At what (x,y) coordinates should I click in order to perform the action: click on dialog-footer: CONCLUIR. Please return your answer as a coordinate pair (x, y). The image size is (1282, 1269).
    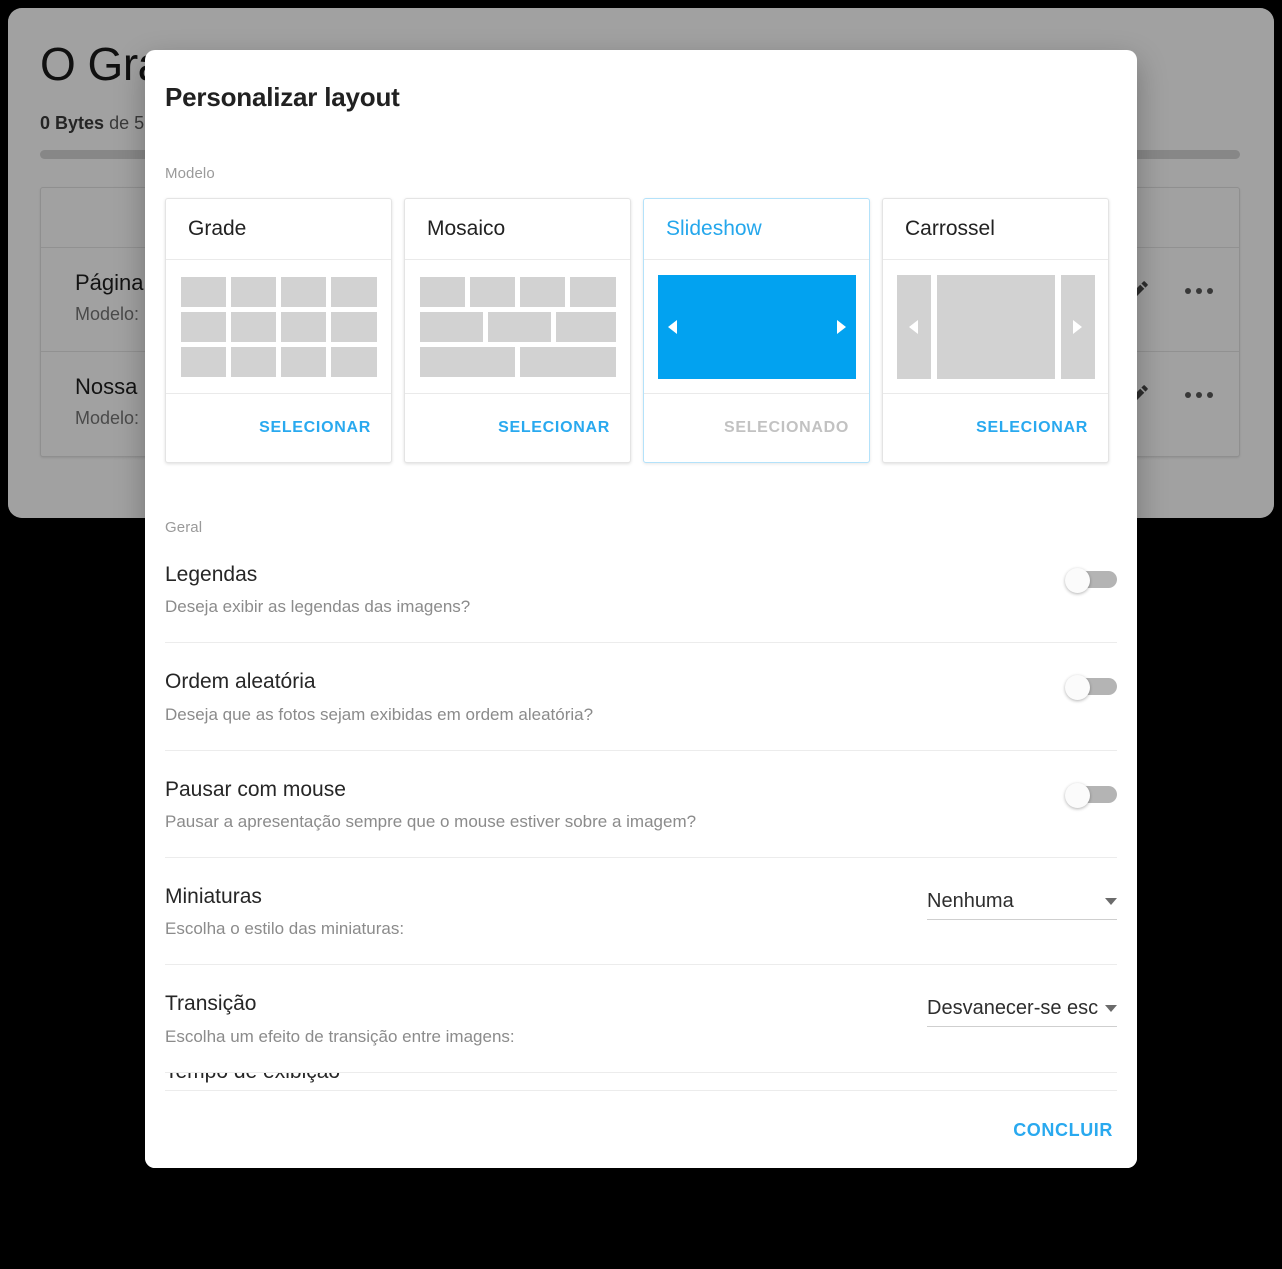
    Looking at the image, I should click on (641, 1130).